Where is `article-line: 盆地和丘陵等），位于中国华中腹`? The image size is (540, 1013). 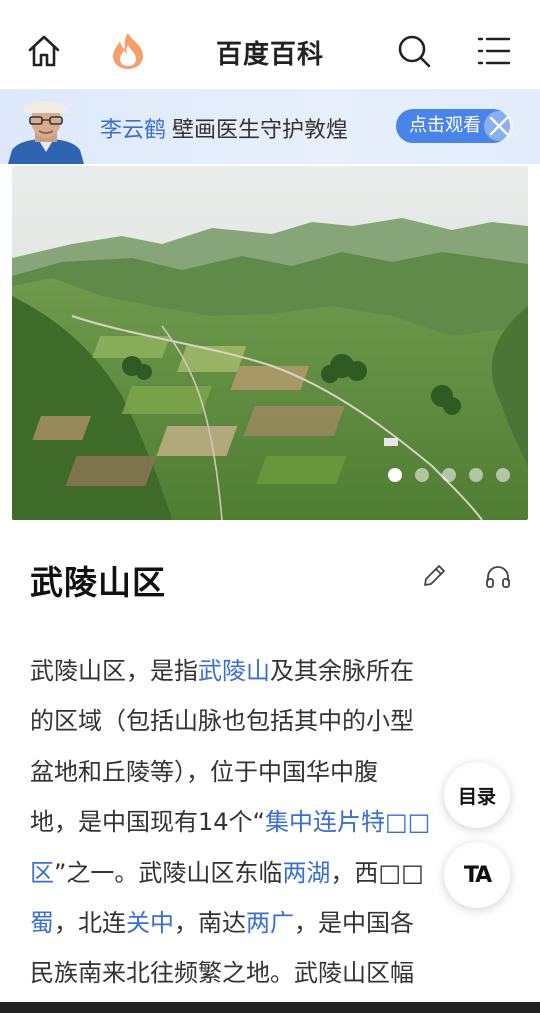
article-line: 盆地和丘陵等），位于中国华中腹 is located at coordinates (268, 772).